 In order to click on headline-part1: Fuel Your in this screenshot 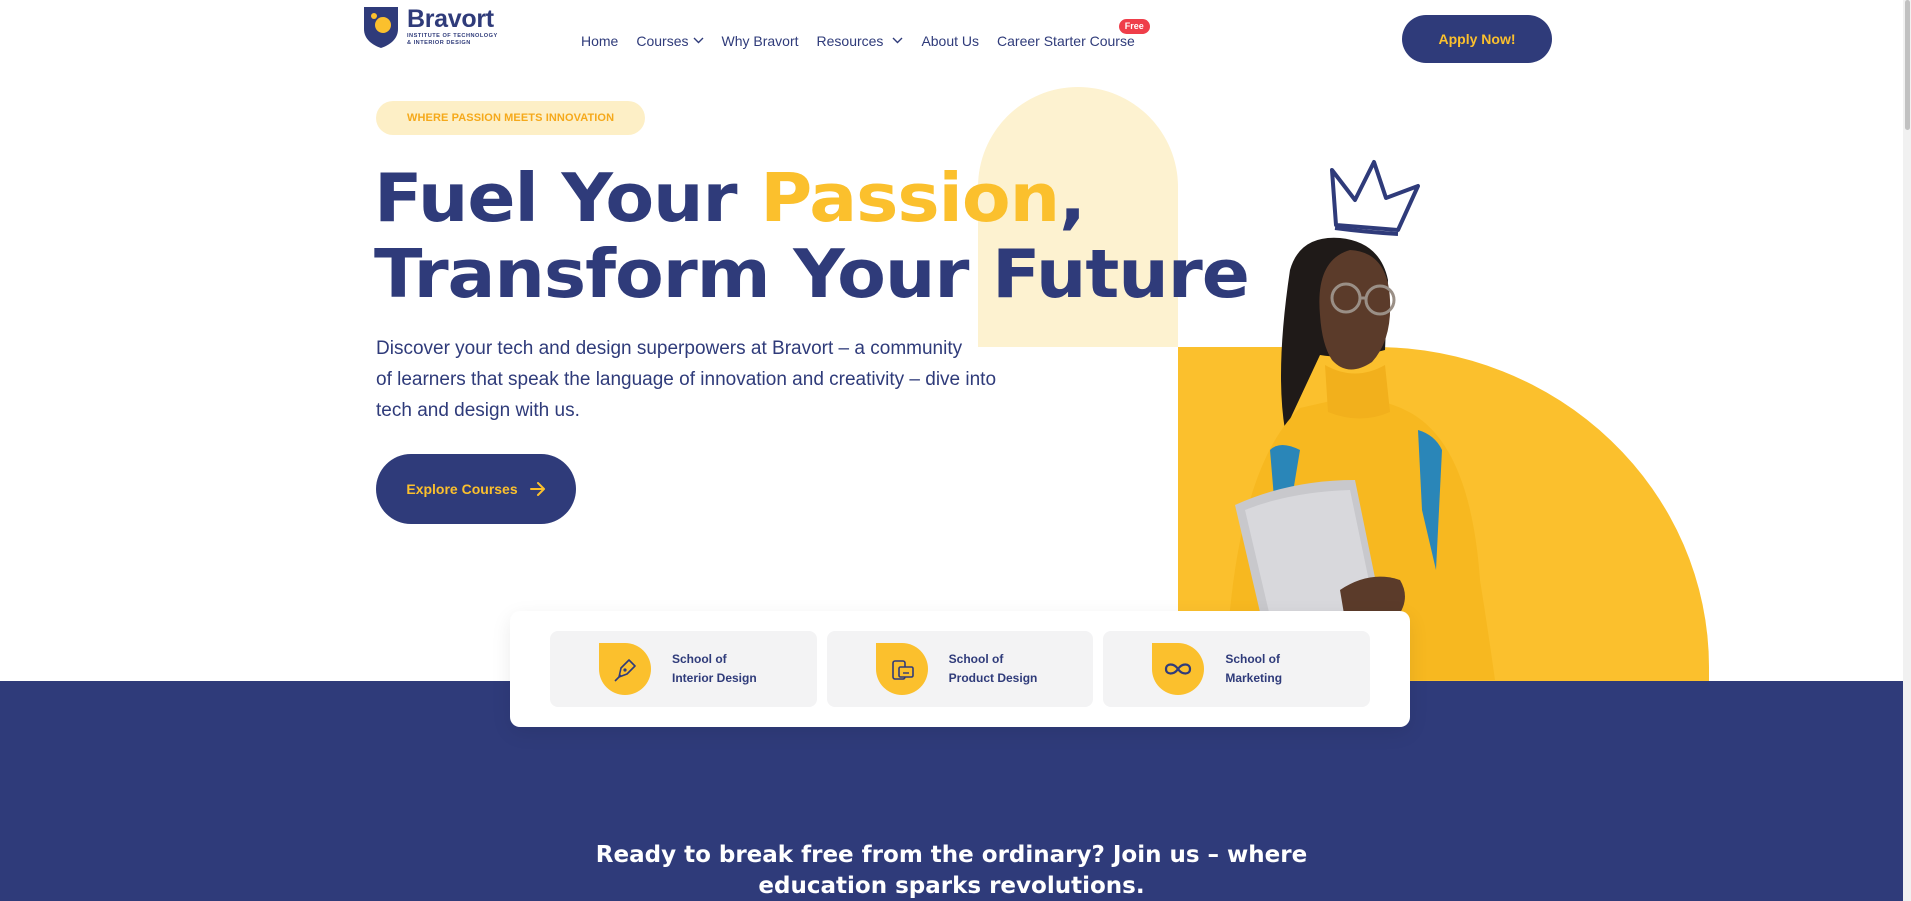, I will do `click(567, 198)`.